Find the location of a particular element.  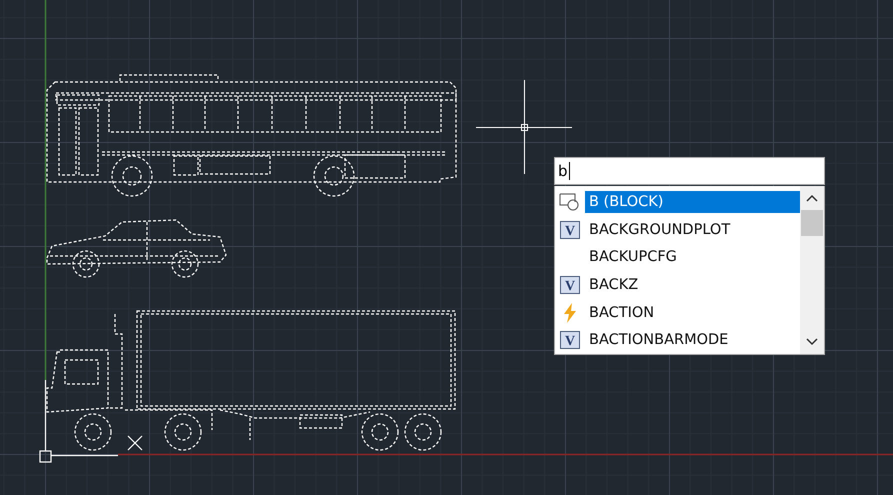

suggestion-item: BACTION is located at coordinates (677, 312).